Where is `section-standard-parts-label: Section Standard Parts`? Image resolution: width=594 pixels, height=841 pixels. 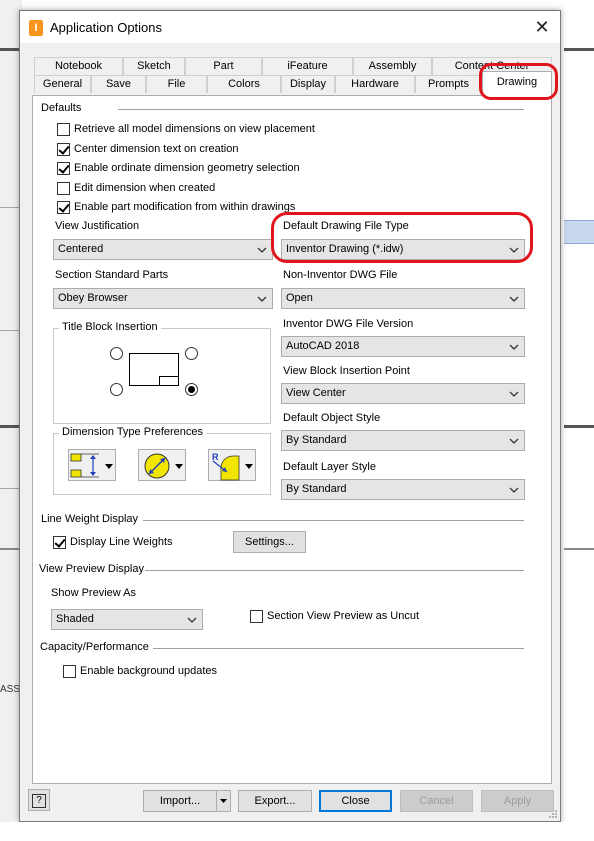
section-standard-parts-label: Section Standard Parts is located at coordinates (112, 275).